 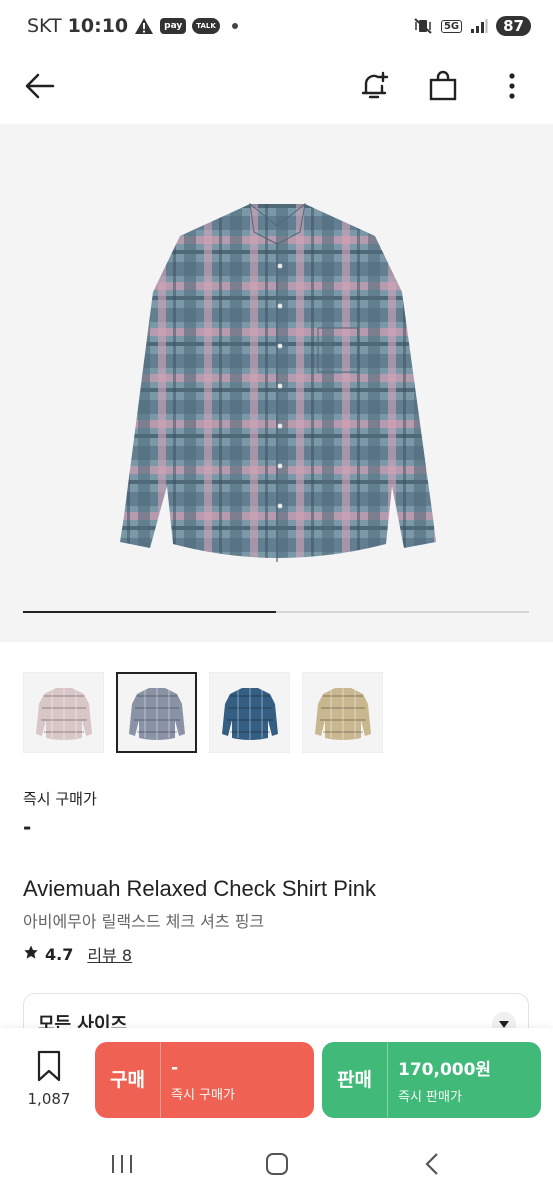 I want to click on talk-badge: TALK, so click(x=206, y=26).